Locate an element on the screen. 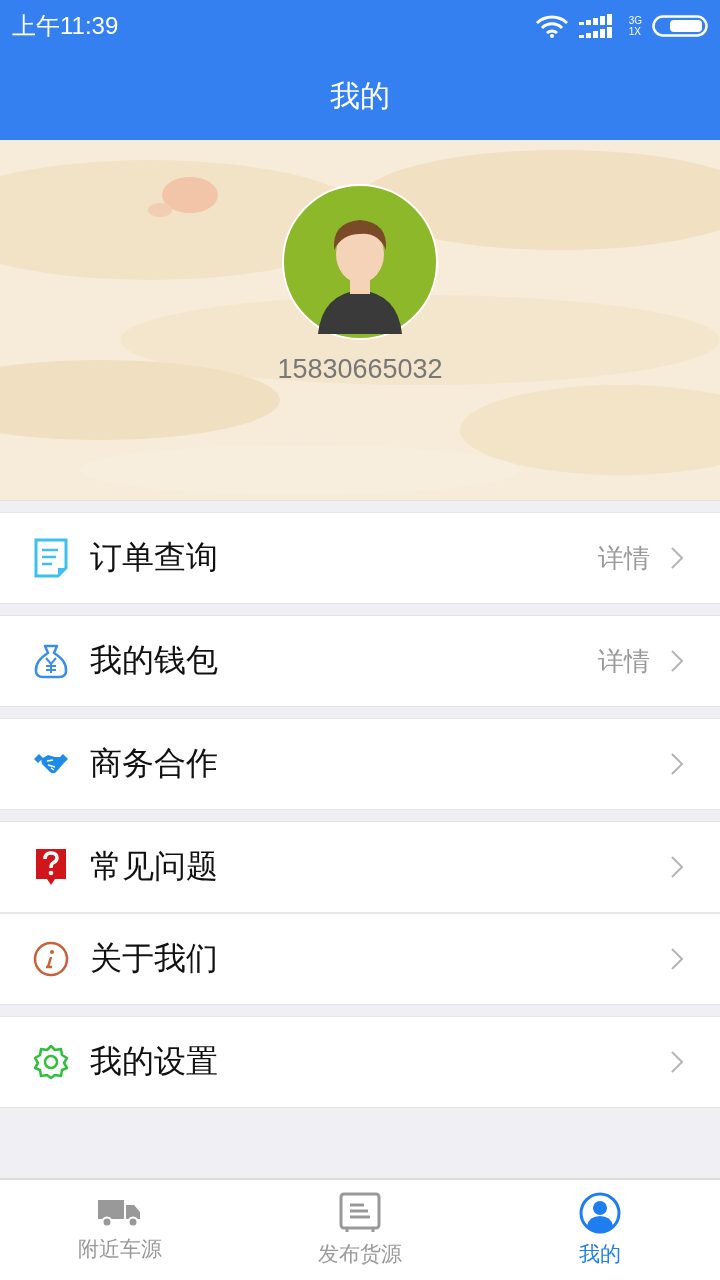  menu-item: 我的钱包 详情 is located at coordinates (360, 661).